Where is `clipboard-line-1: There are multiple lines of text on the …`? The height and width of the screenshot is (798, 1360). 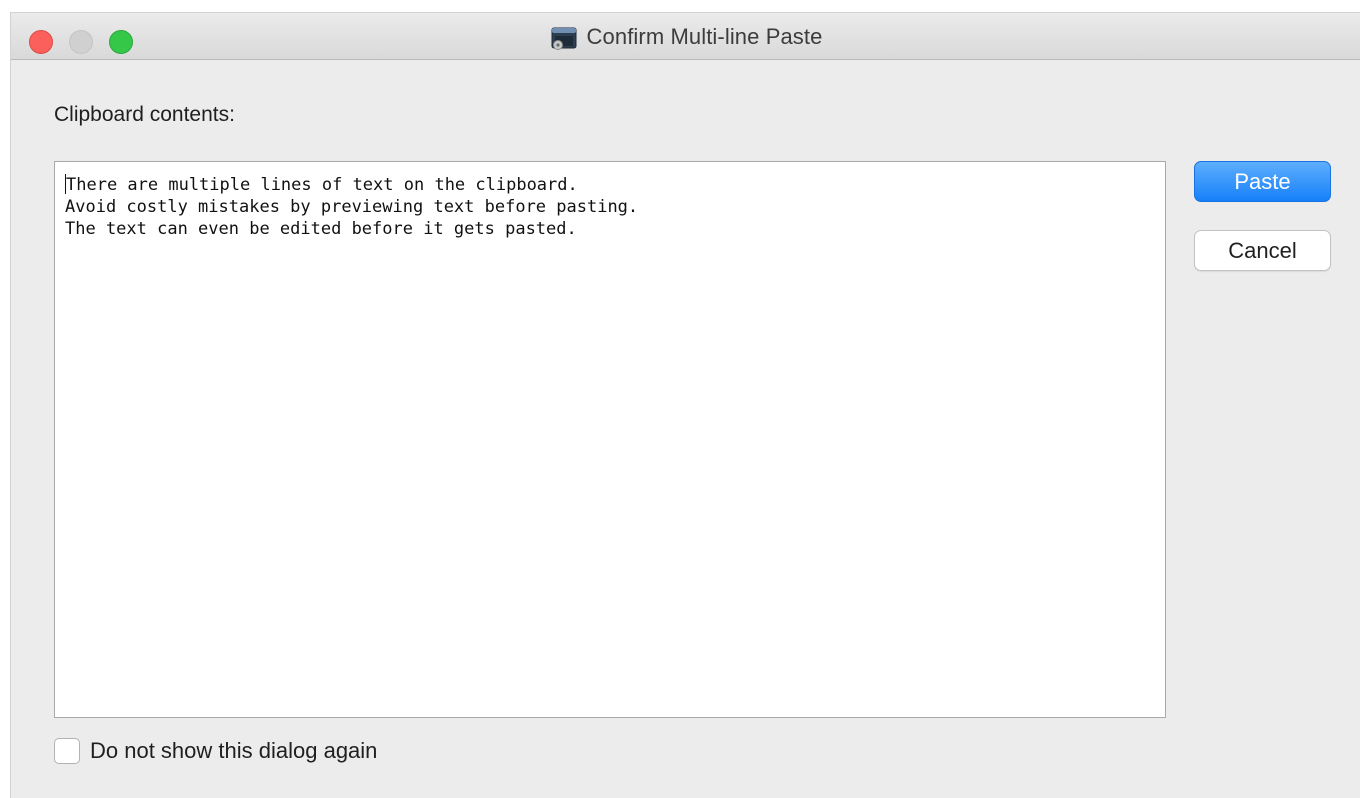
clipboard-line-1: There are multiple lines of text on the … is located at coordinates (322, 185).